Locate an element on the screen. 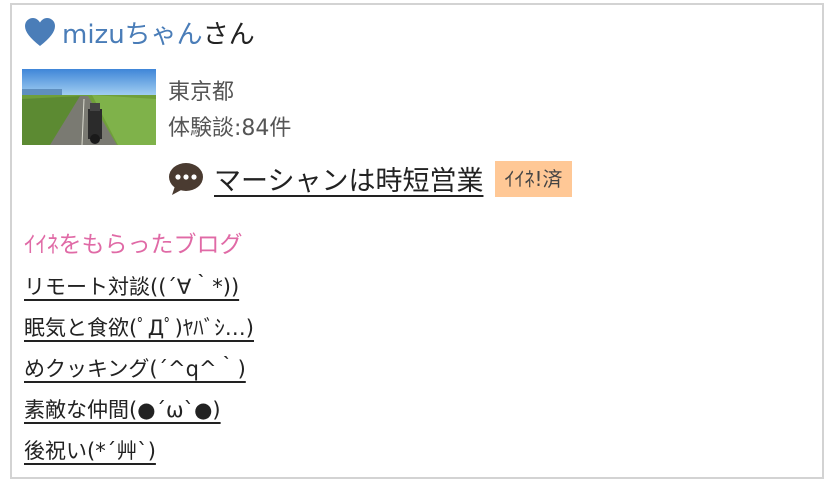 This screenshot has height=488, width=840. profile-summary: 東京都 体験談:84件 is located at coordinates (156, 108).